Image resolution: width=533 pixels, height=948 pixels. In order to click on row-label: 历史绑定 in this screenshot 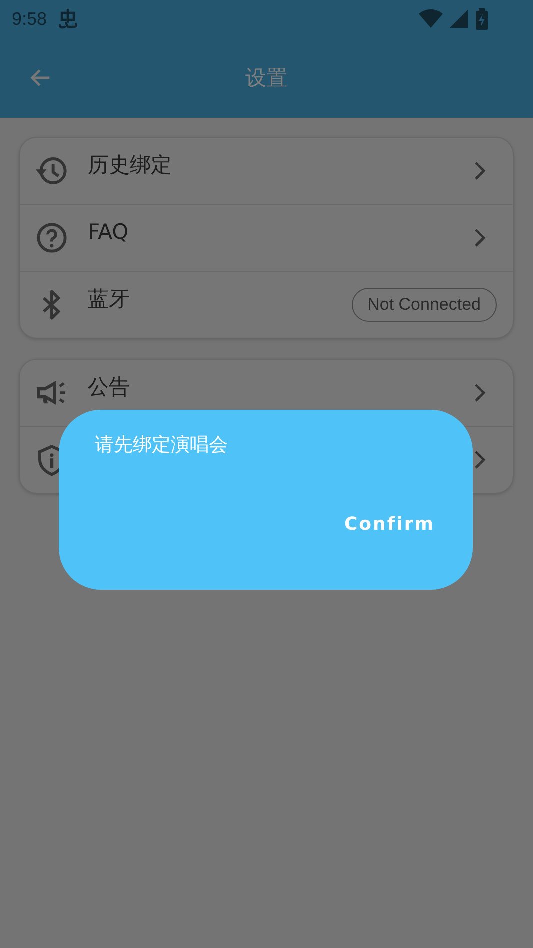, I will do `click(130, 166)`.